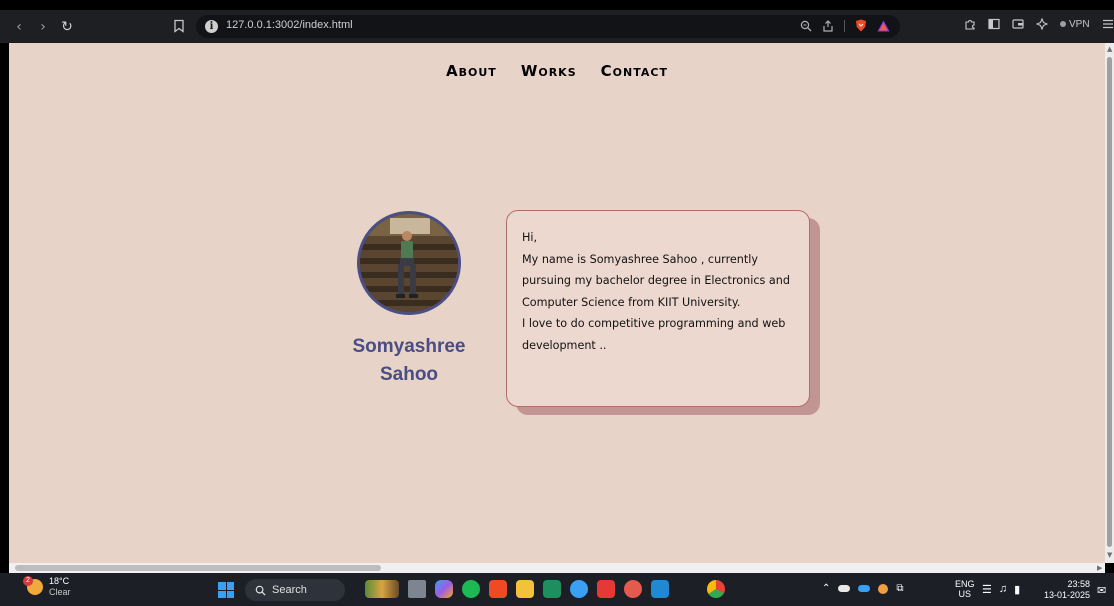 The image size is (1114, 606). I want to click on reload-icon: ↻, so click(67, 26).